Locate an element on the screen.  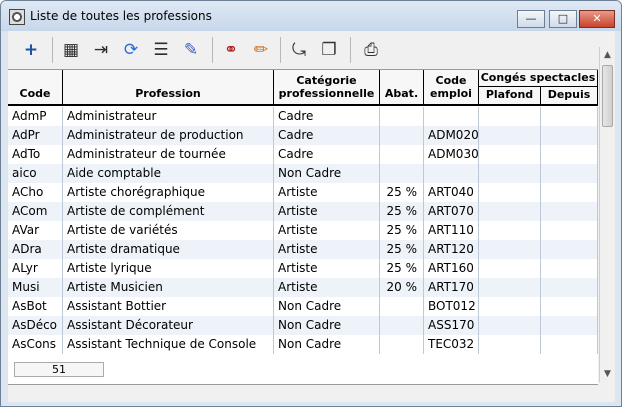
plus-icon: + is located at coordinates (31, 50).